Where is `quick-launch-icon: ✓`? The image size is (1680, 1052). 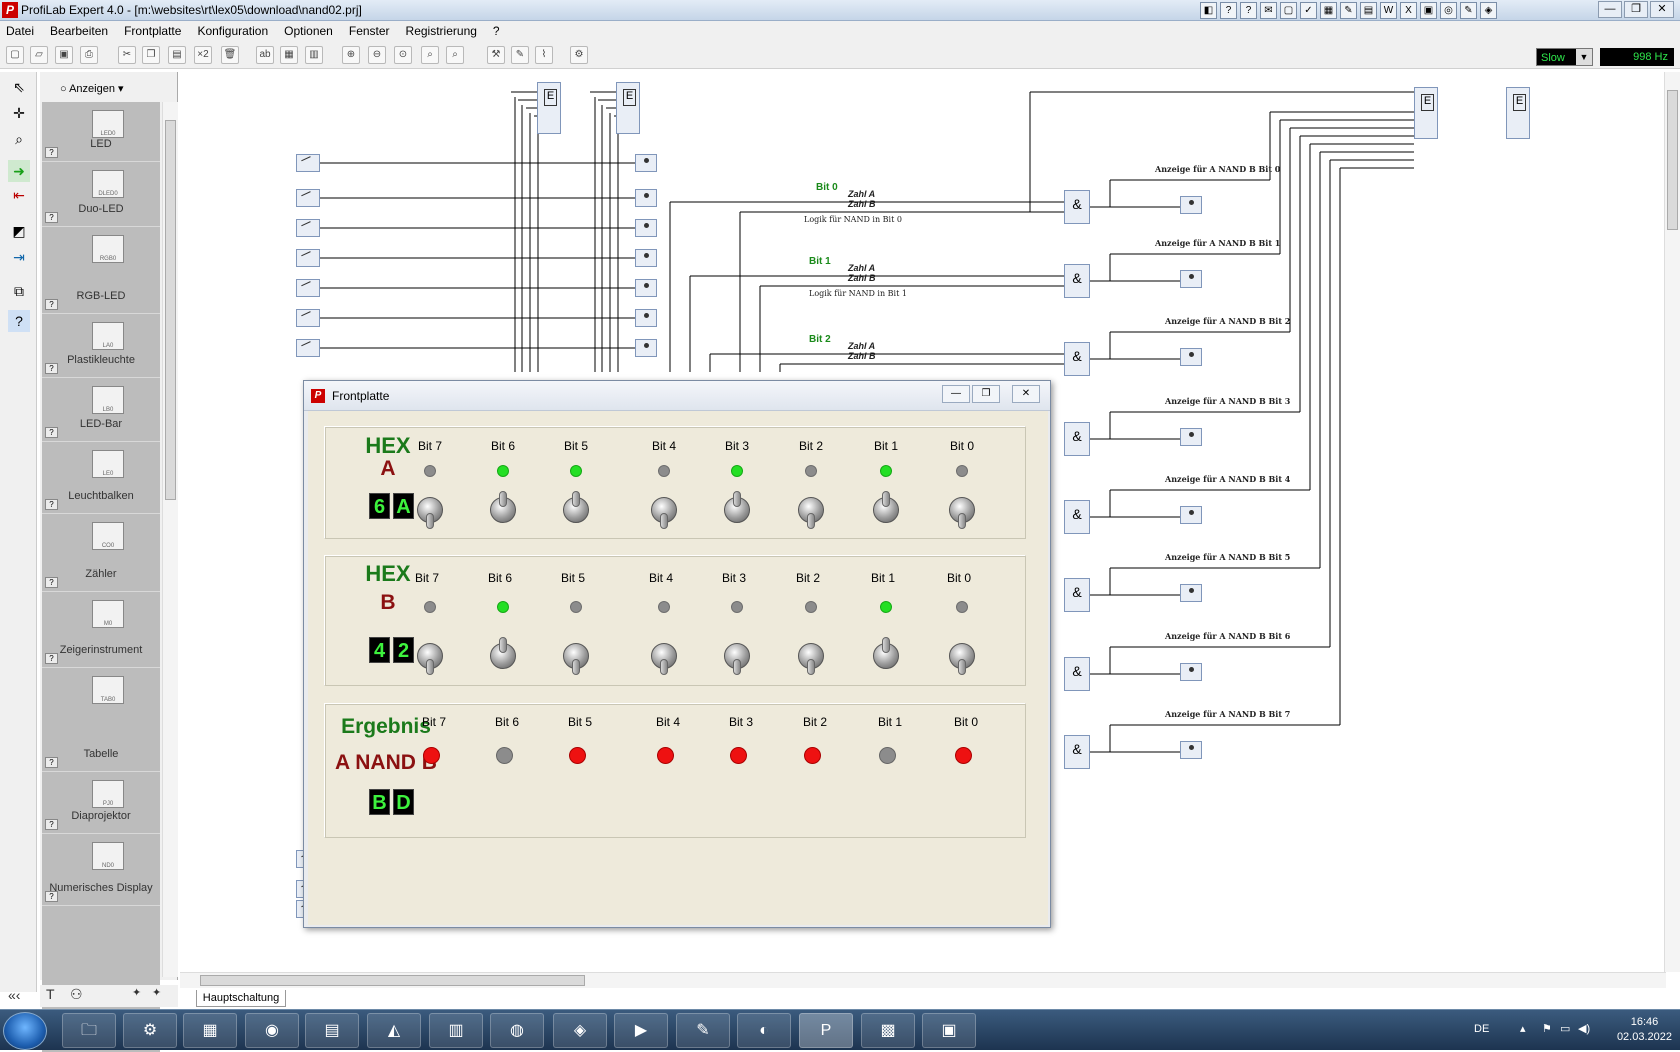
quick-launch-icon: ✓ is located at coordinates (1308, 10).